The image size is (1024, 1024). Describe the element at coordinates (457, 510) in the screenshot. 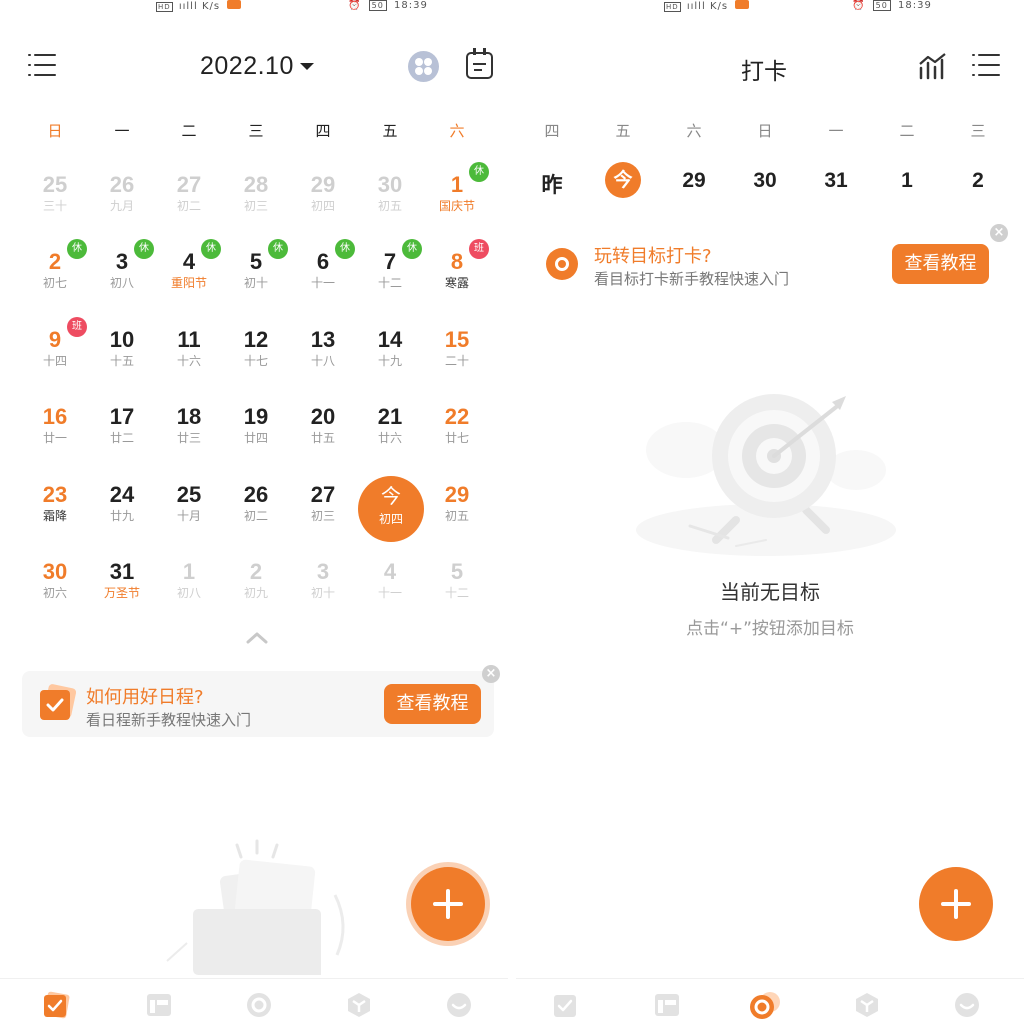

I see `day-cell: 29 初五` at that location.